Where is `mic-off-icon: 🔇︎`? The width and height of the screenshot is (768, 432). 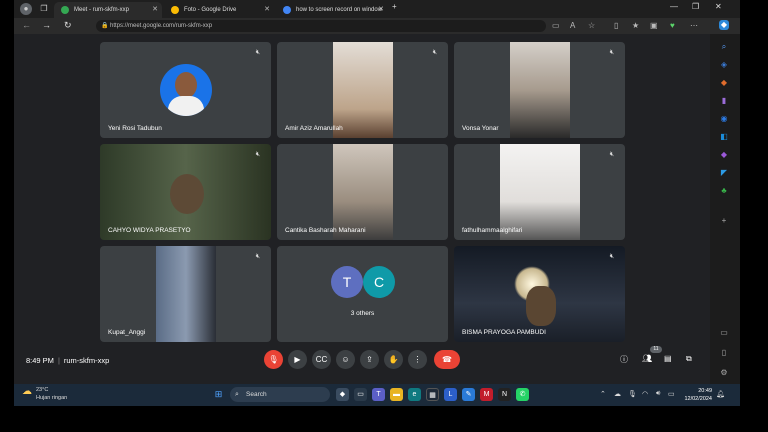 mic-off-icon: 🔇︎ is located at coordinates (435, 52).